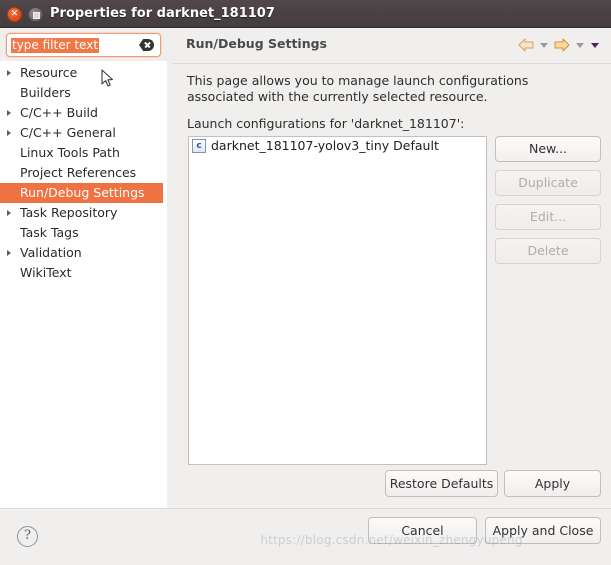 The height and width of the screenshot is (565, 611). I want to click on sidebar-item-c-c-general: C/C++ General, so click(83, 133).